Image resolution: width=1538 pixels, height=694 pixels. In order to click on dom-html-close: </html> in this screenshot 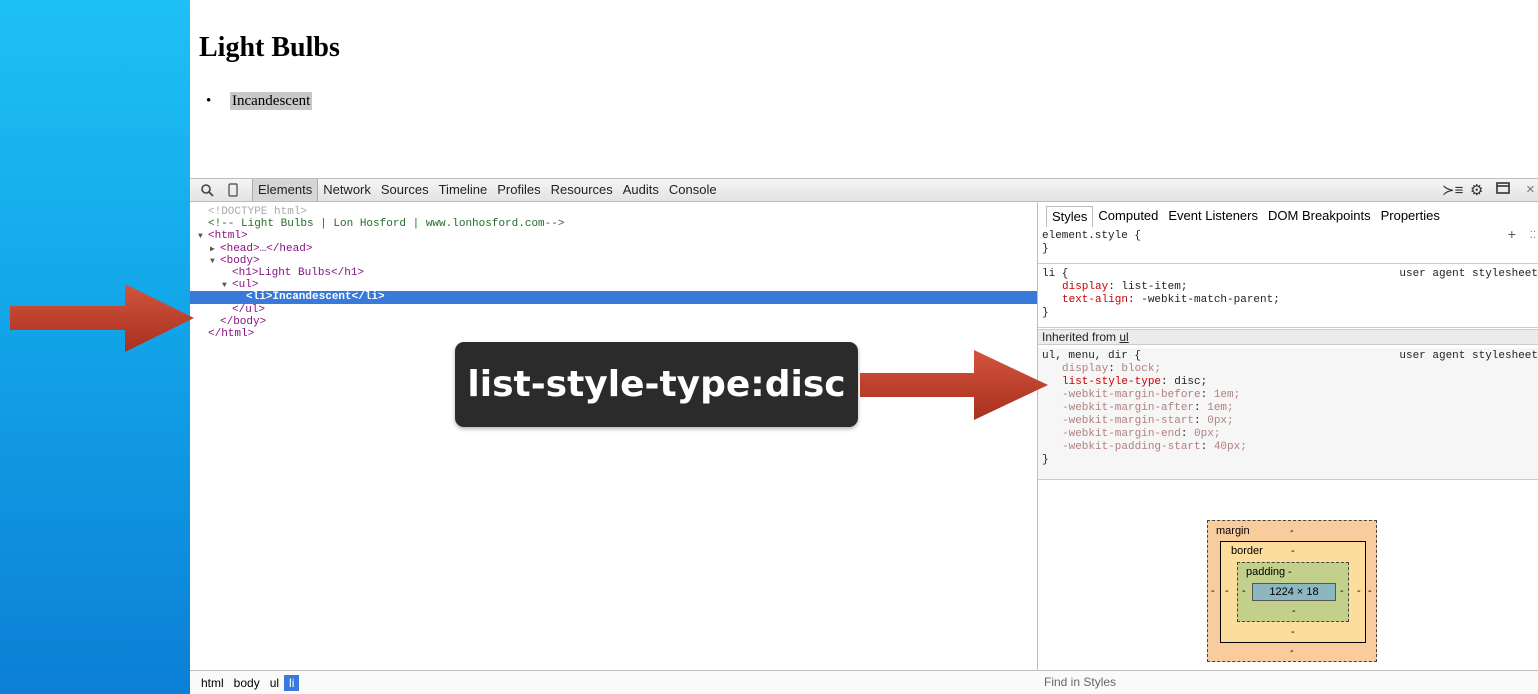, I will do `click(613, 334)`.